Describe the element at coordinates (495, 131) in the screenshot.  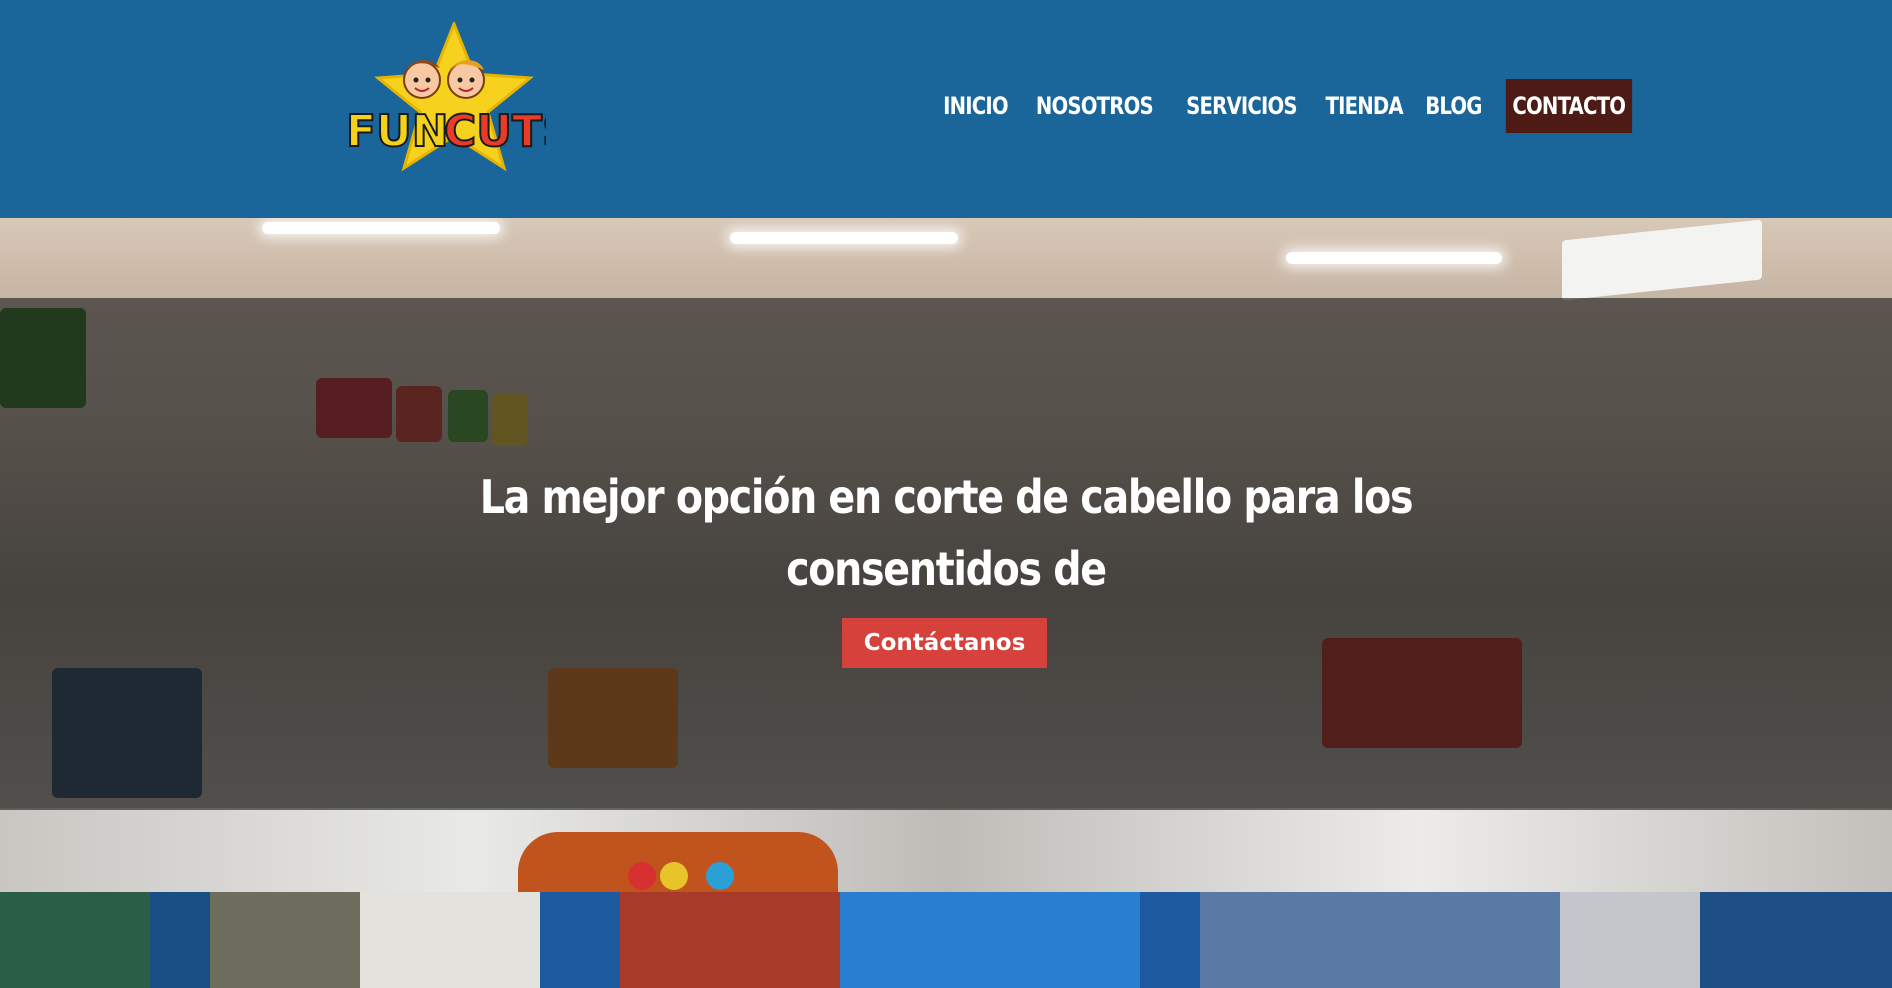
I see `svg-text: CUTS` at that location.